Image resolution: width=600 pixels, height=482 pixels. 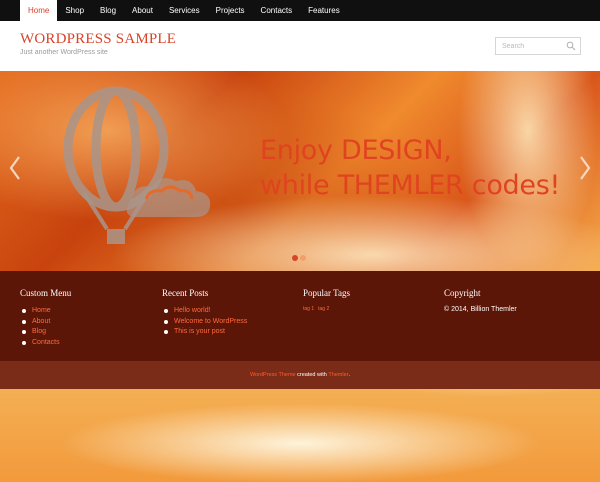 I want to click on tag-link: tag 2, so click(x=323, y=309).